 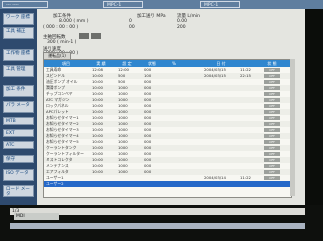 I want to click on table-header: 項目 実 績 設 定 状態 % 日 付 状 態, so click(x=167, y=63).